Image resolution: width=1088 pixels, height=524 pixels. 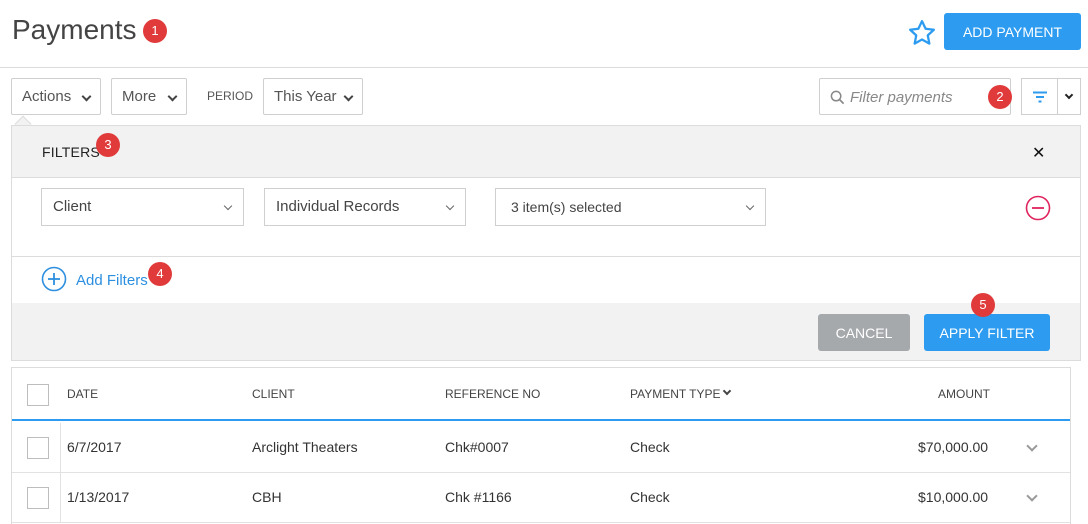 I want to click on actions-dropdown: Actions, so click(x=56, y=96).